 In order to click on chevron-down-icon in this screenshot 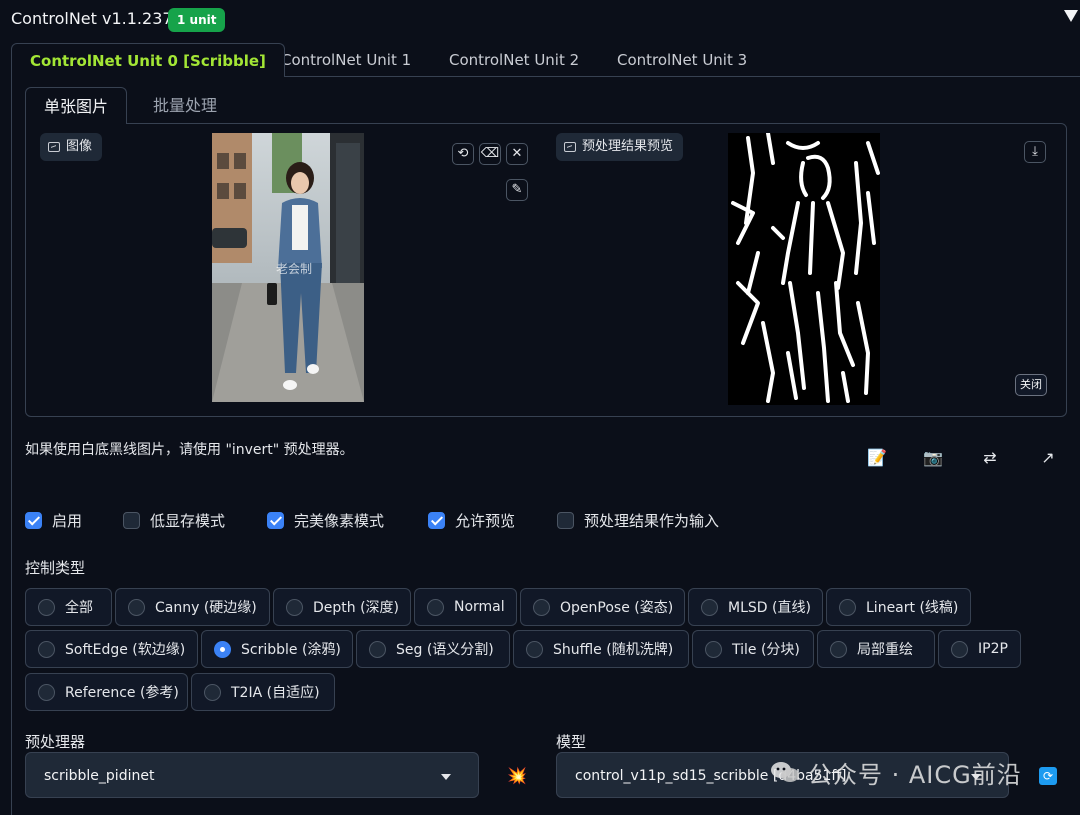, I will do `click(446, 777)`.